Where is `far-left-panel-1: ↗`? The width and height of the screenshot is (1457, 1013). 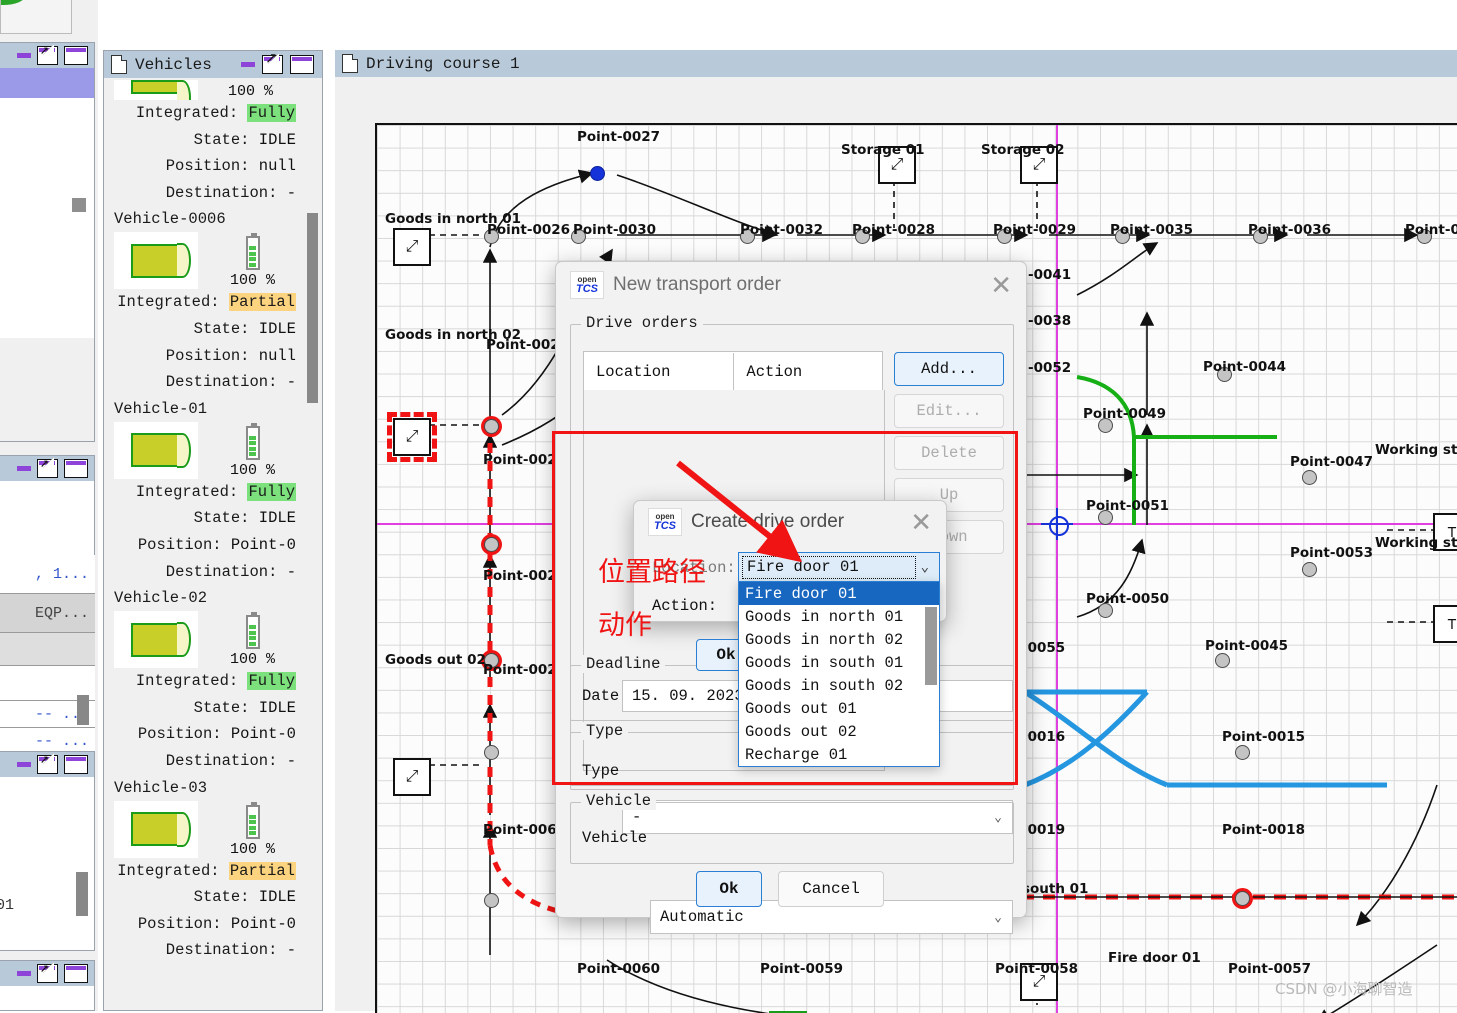
far-left-panel-1: ↗ is located at coordinates (47, 242).